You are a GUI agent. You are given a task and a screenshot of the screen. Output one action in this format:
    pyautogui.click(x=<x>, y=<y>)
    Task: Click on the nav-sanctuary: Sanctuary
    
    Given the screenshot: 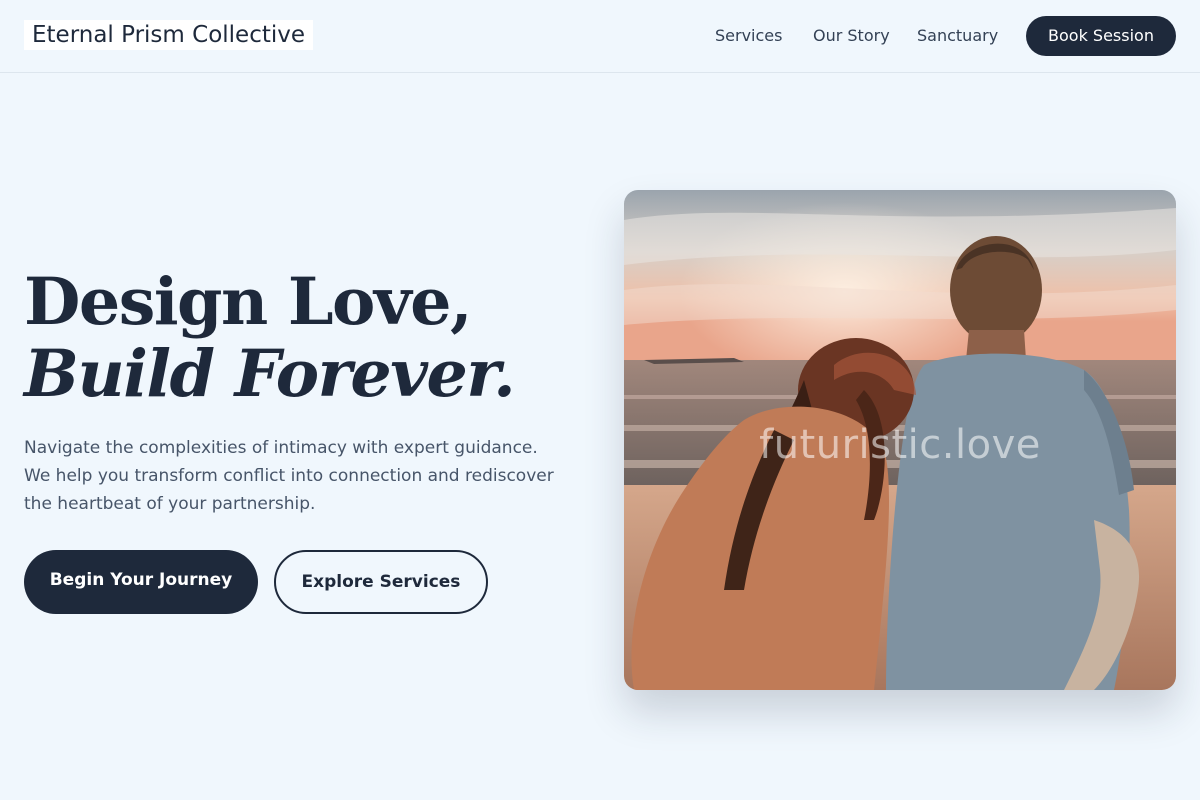 What is the action you would take?
    pyautogui.click(x=957, y=36)
    